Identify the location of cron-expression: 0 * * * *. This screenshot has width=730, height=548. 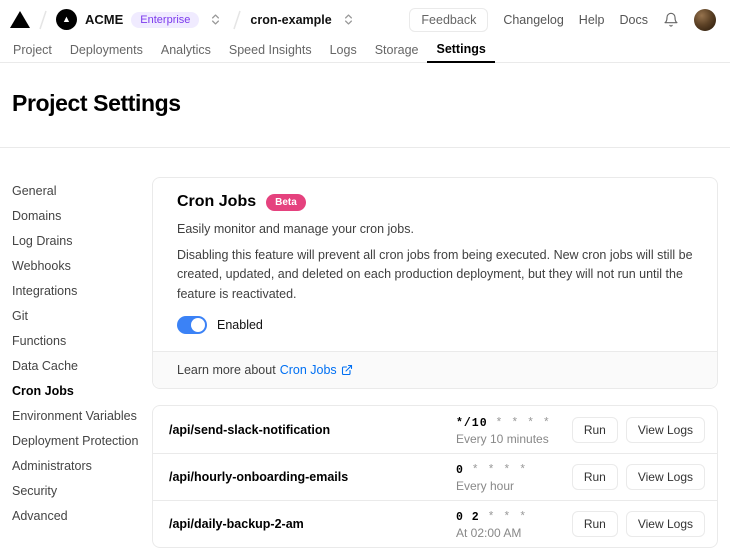
(492, 471).